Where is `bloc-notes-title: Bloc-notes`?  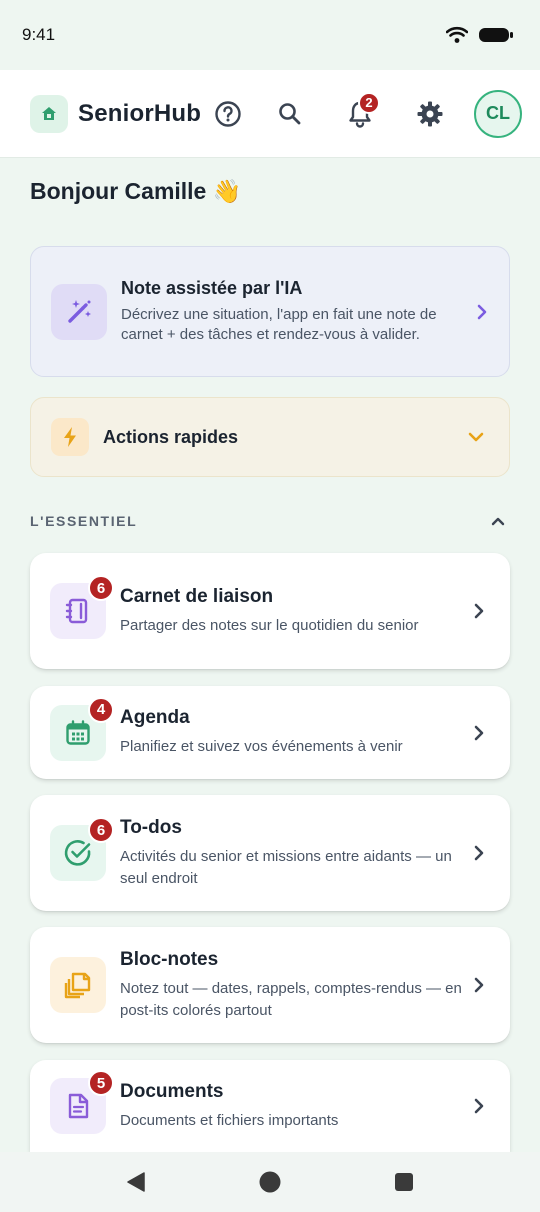
bloc-notes-title: Bloc-notes is located at coordinates (169, 959).